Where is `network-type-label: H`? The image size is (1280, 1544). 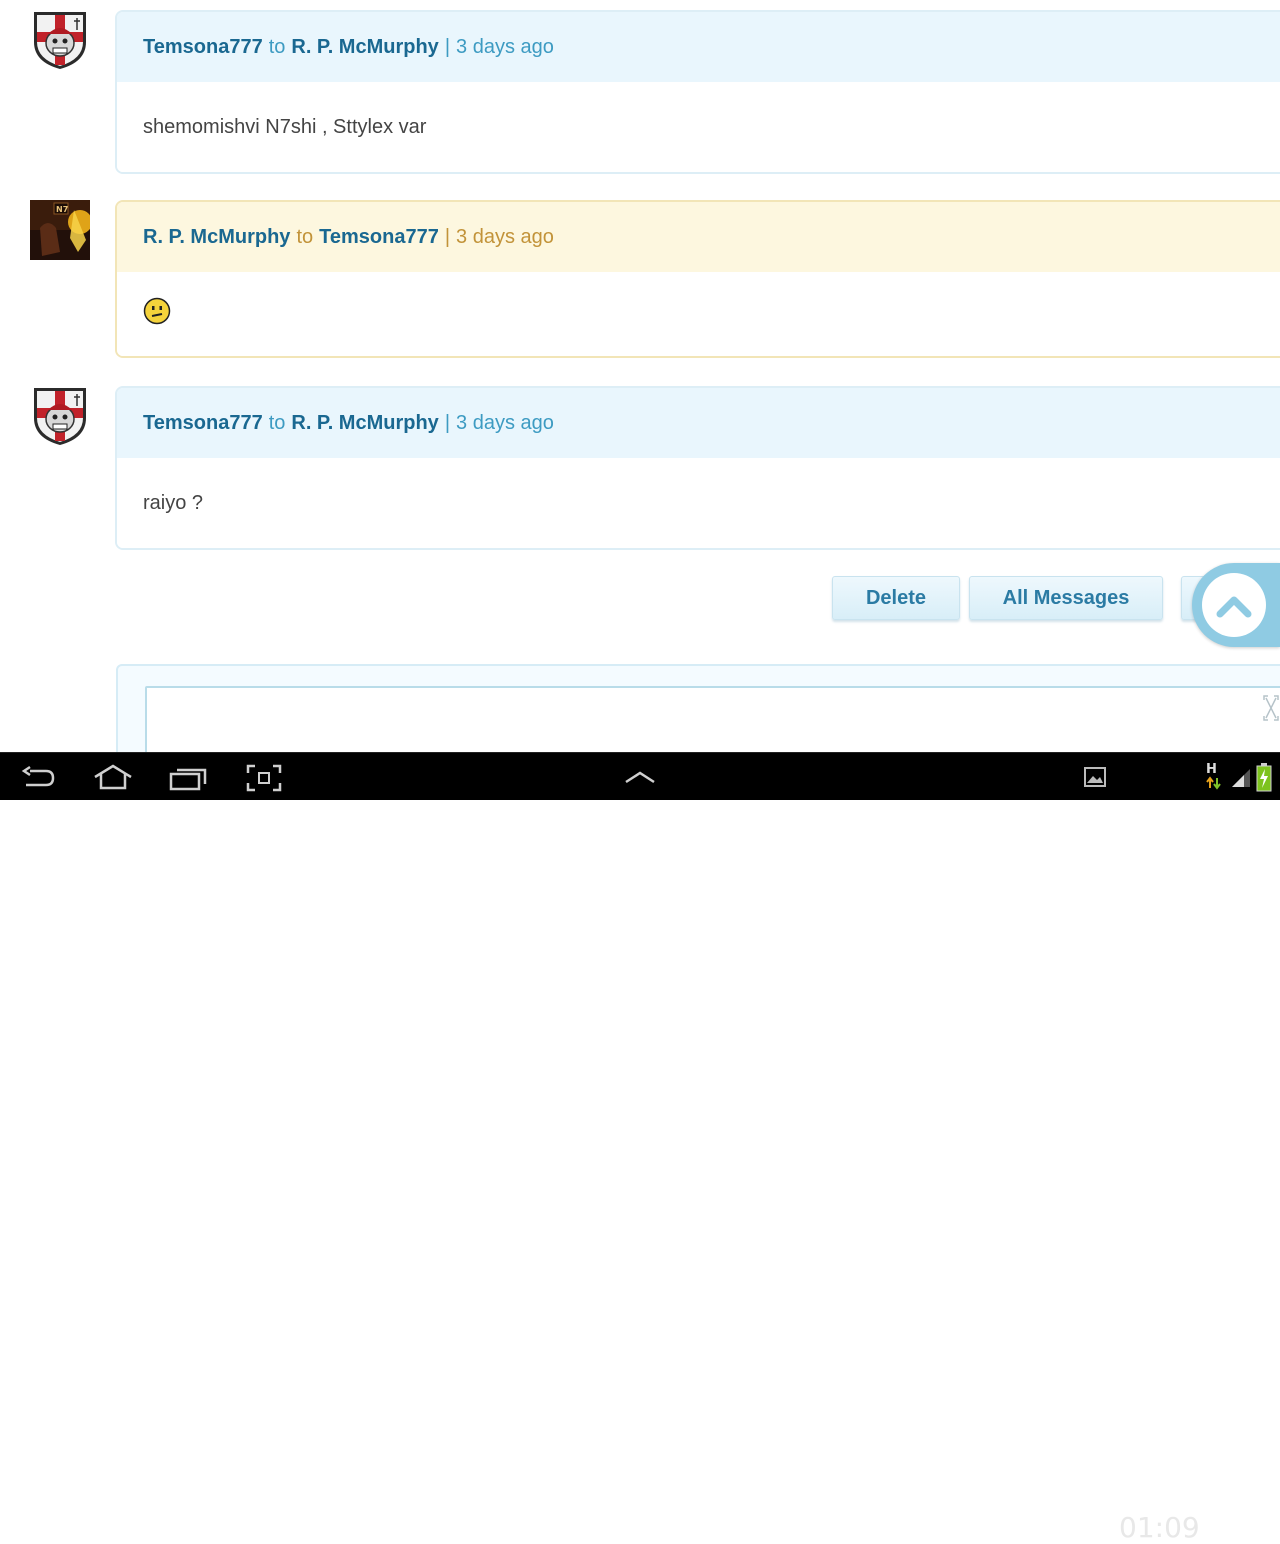 network-type-label: H is located at coordinates (1211, 769).